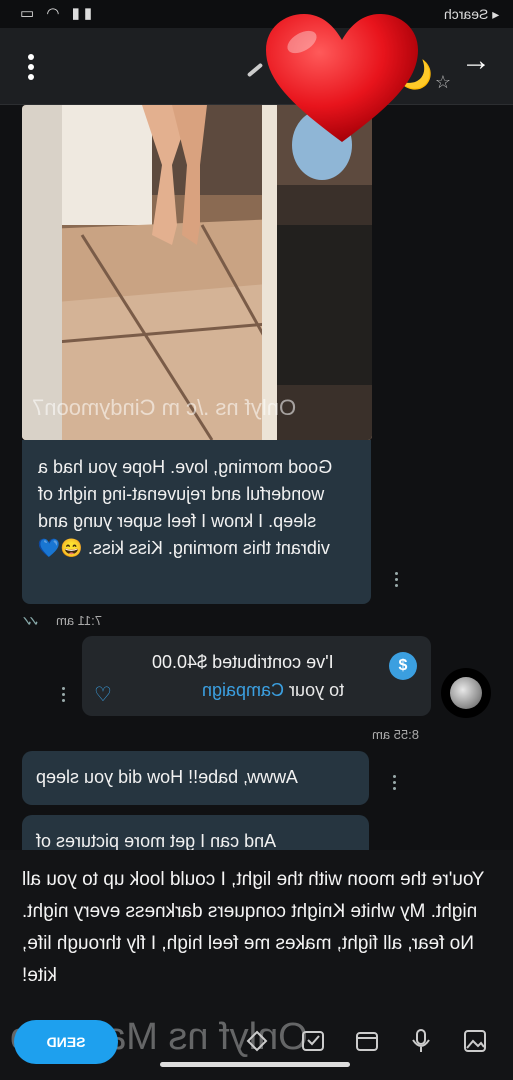  I want to click on tip-icon, so click(257, 1041).